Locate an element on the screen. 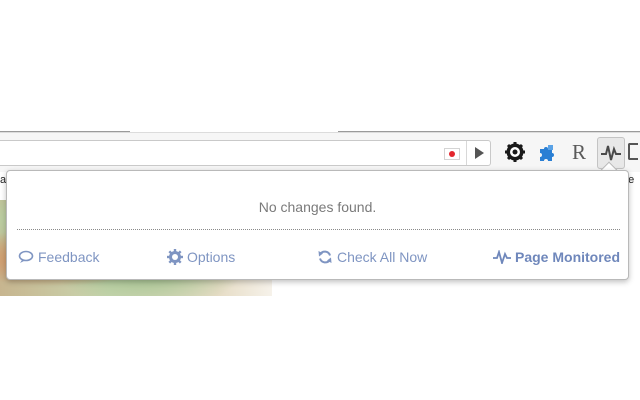 This screenshot has height=400, width=640. dotted-divider is located at coordinates (318, 229).